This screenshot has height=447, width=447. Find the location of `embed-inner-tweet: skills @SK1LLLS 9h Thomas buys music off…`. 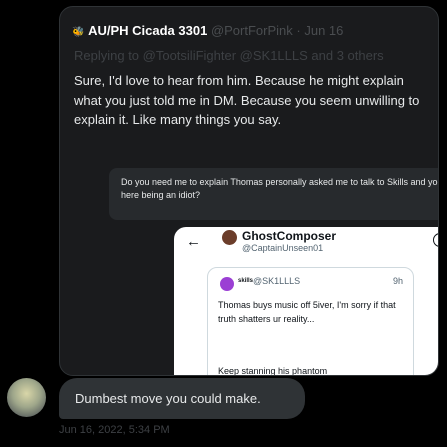

embed-inner-tweet: skills @SK1LLLS 9h Thomas buys music off… is located at coordinates (310, 321).